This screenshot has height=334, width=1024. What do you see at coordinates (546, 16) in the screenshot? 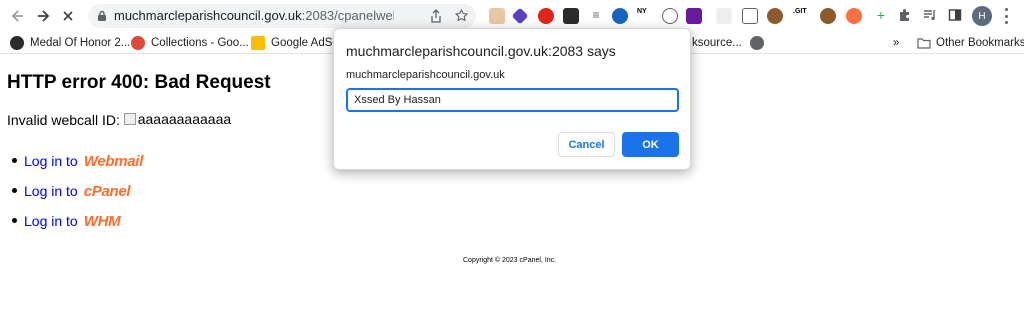
I see `opera-extension-icon` at bounding box center [546, 16].